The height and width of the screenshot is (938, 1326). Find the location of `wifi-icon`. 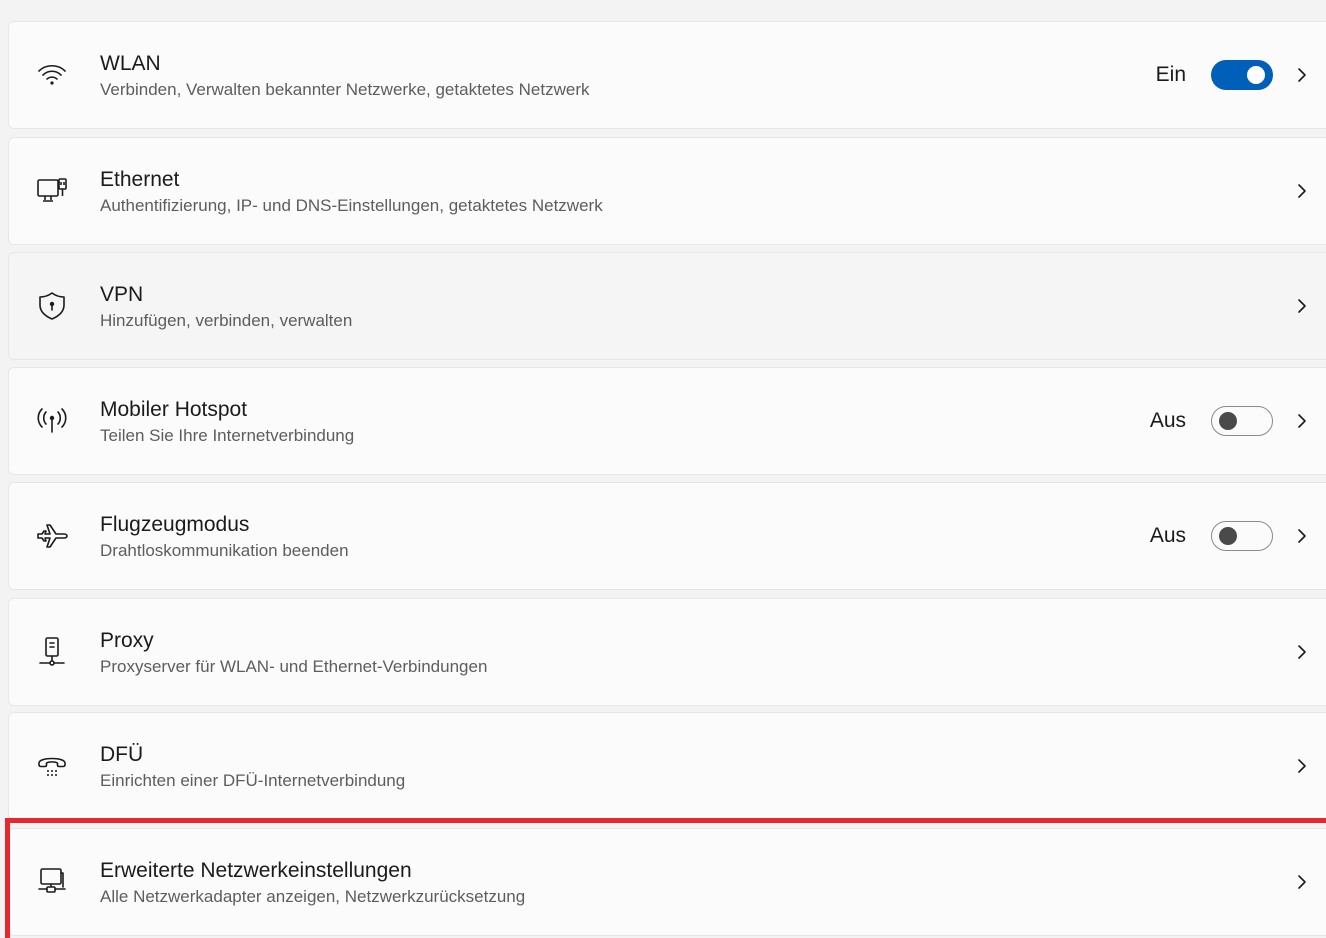

wifi-icon is located at coordinates (52, 75).